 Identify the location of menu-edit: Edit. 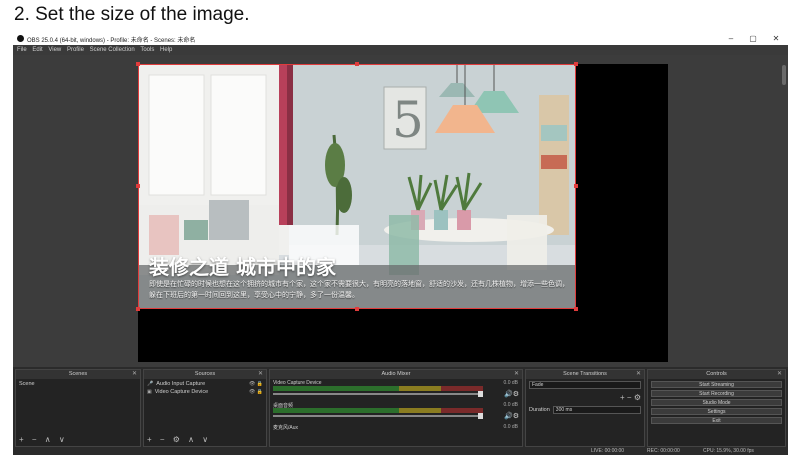
(37, 50).